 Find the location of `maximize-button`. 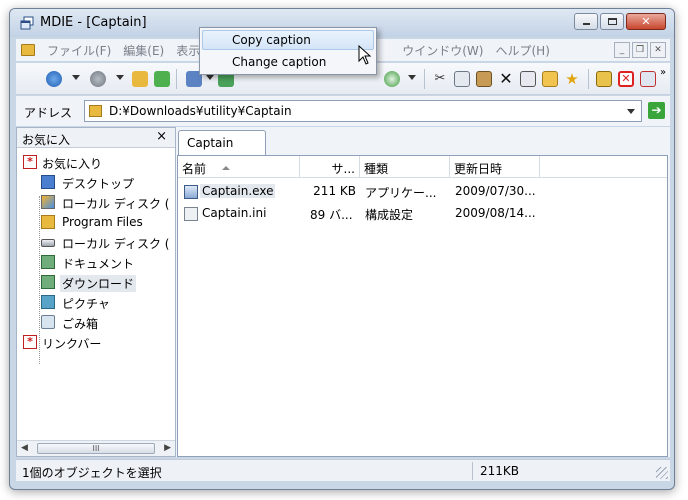

maximize-button is located at coordinates (612, 21).